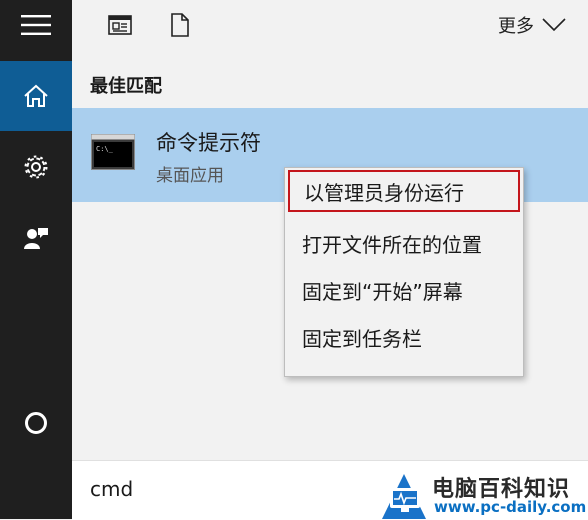 The image size is (588, 520). I want to click on hamburger-menu-icon, so click(36, 25).